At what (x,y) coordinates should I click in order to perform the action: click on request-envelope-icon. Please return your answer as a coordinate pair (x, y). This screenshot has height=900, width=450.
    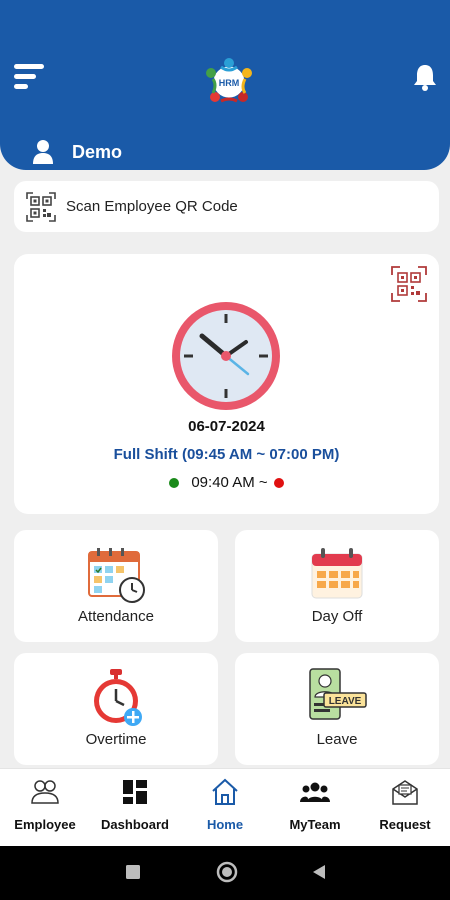
    Looking at the image, I should click on (405, 792).